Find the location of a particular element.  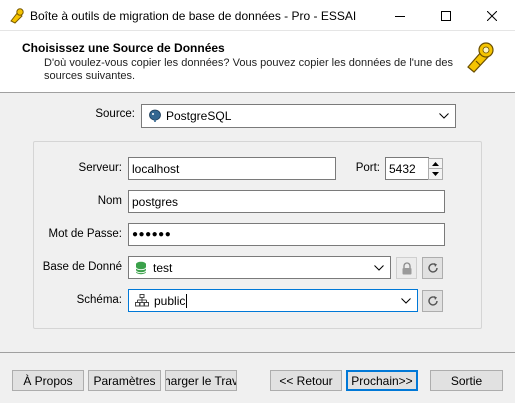

source-dropdown: PostgreSQL is located at coordinates (298, 116).